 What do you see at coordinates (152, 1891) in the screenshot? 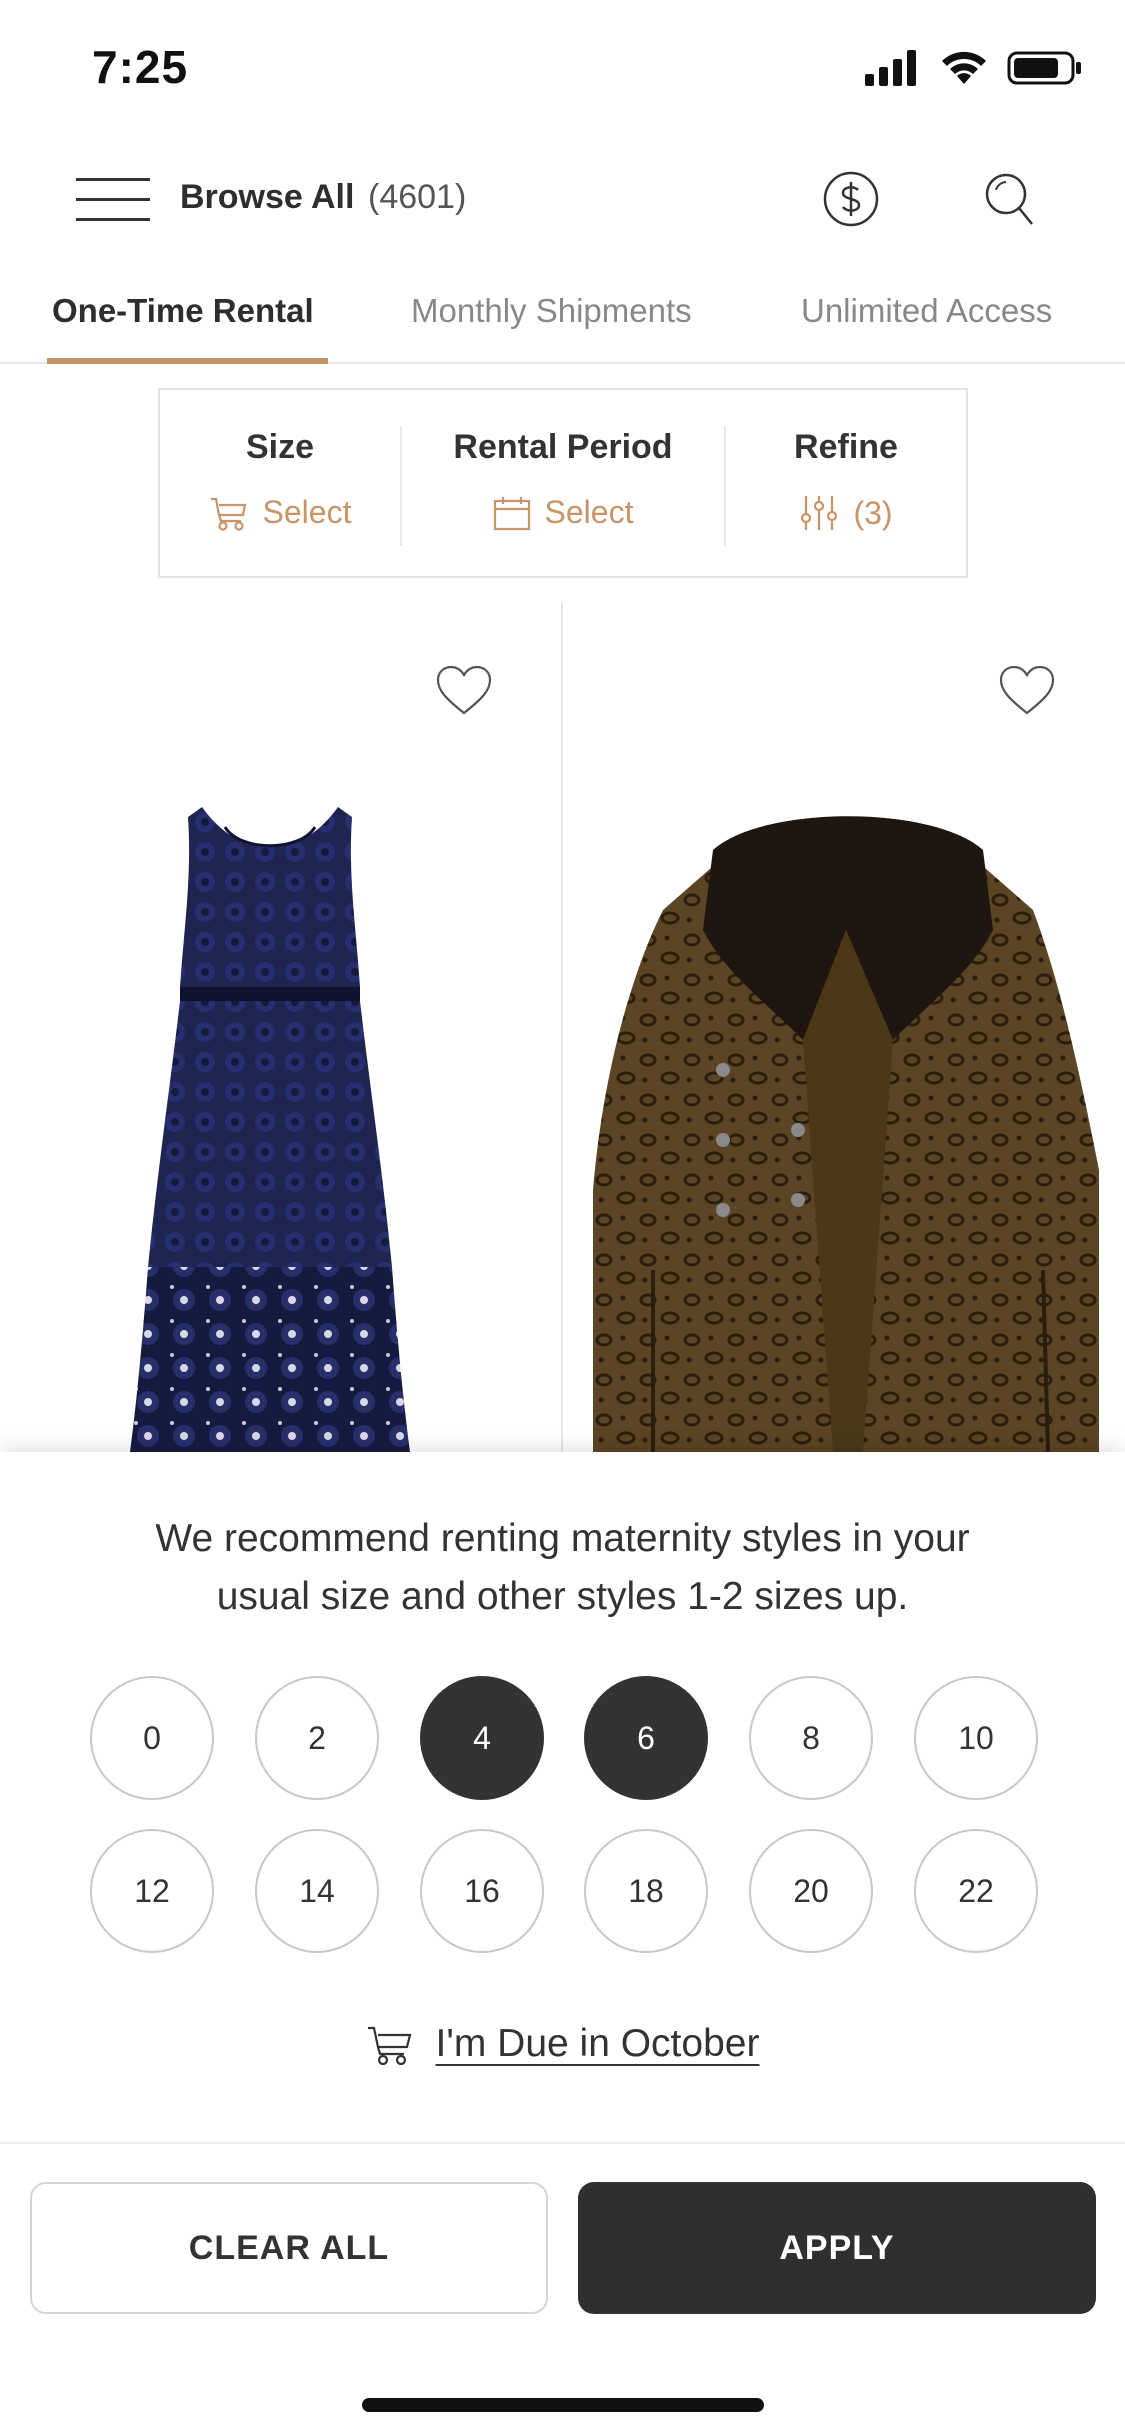
I see `size-option-12: 12` at bounding box center [152, 1891].